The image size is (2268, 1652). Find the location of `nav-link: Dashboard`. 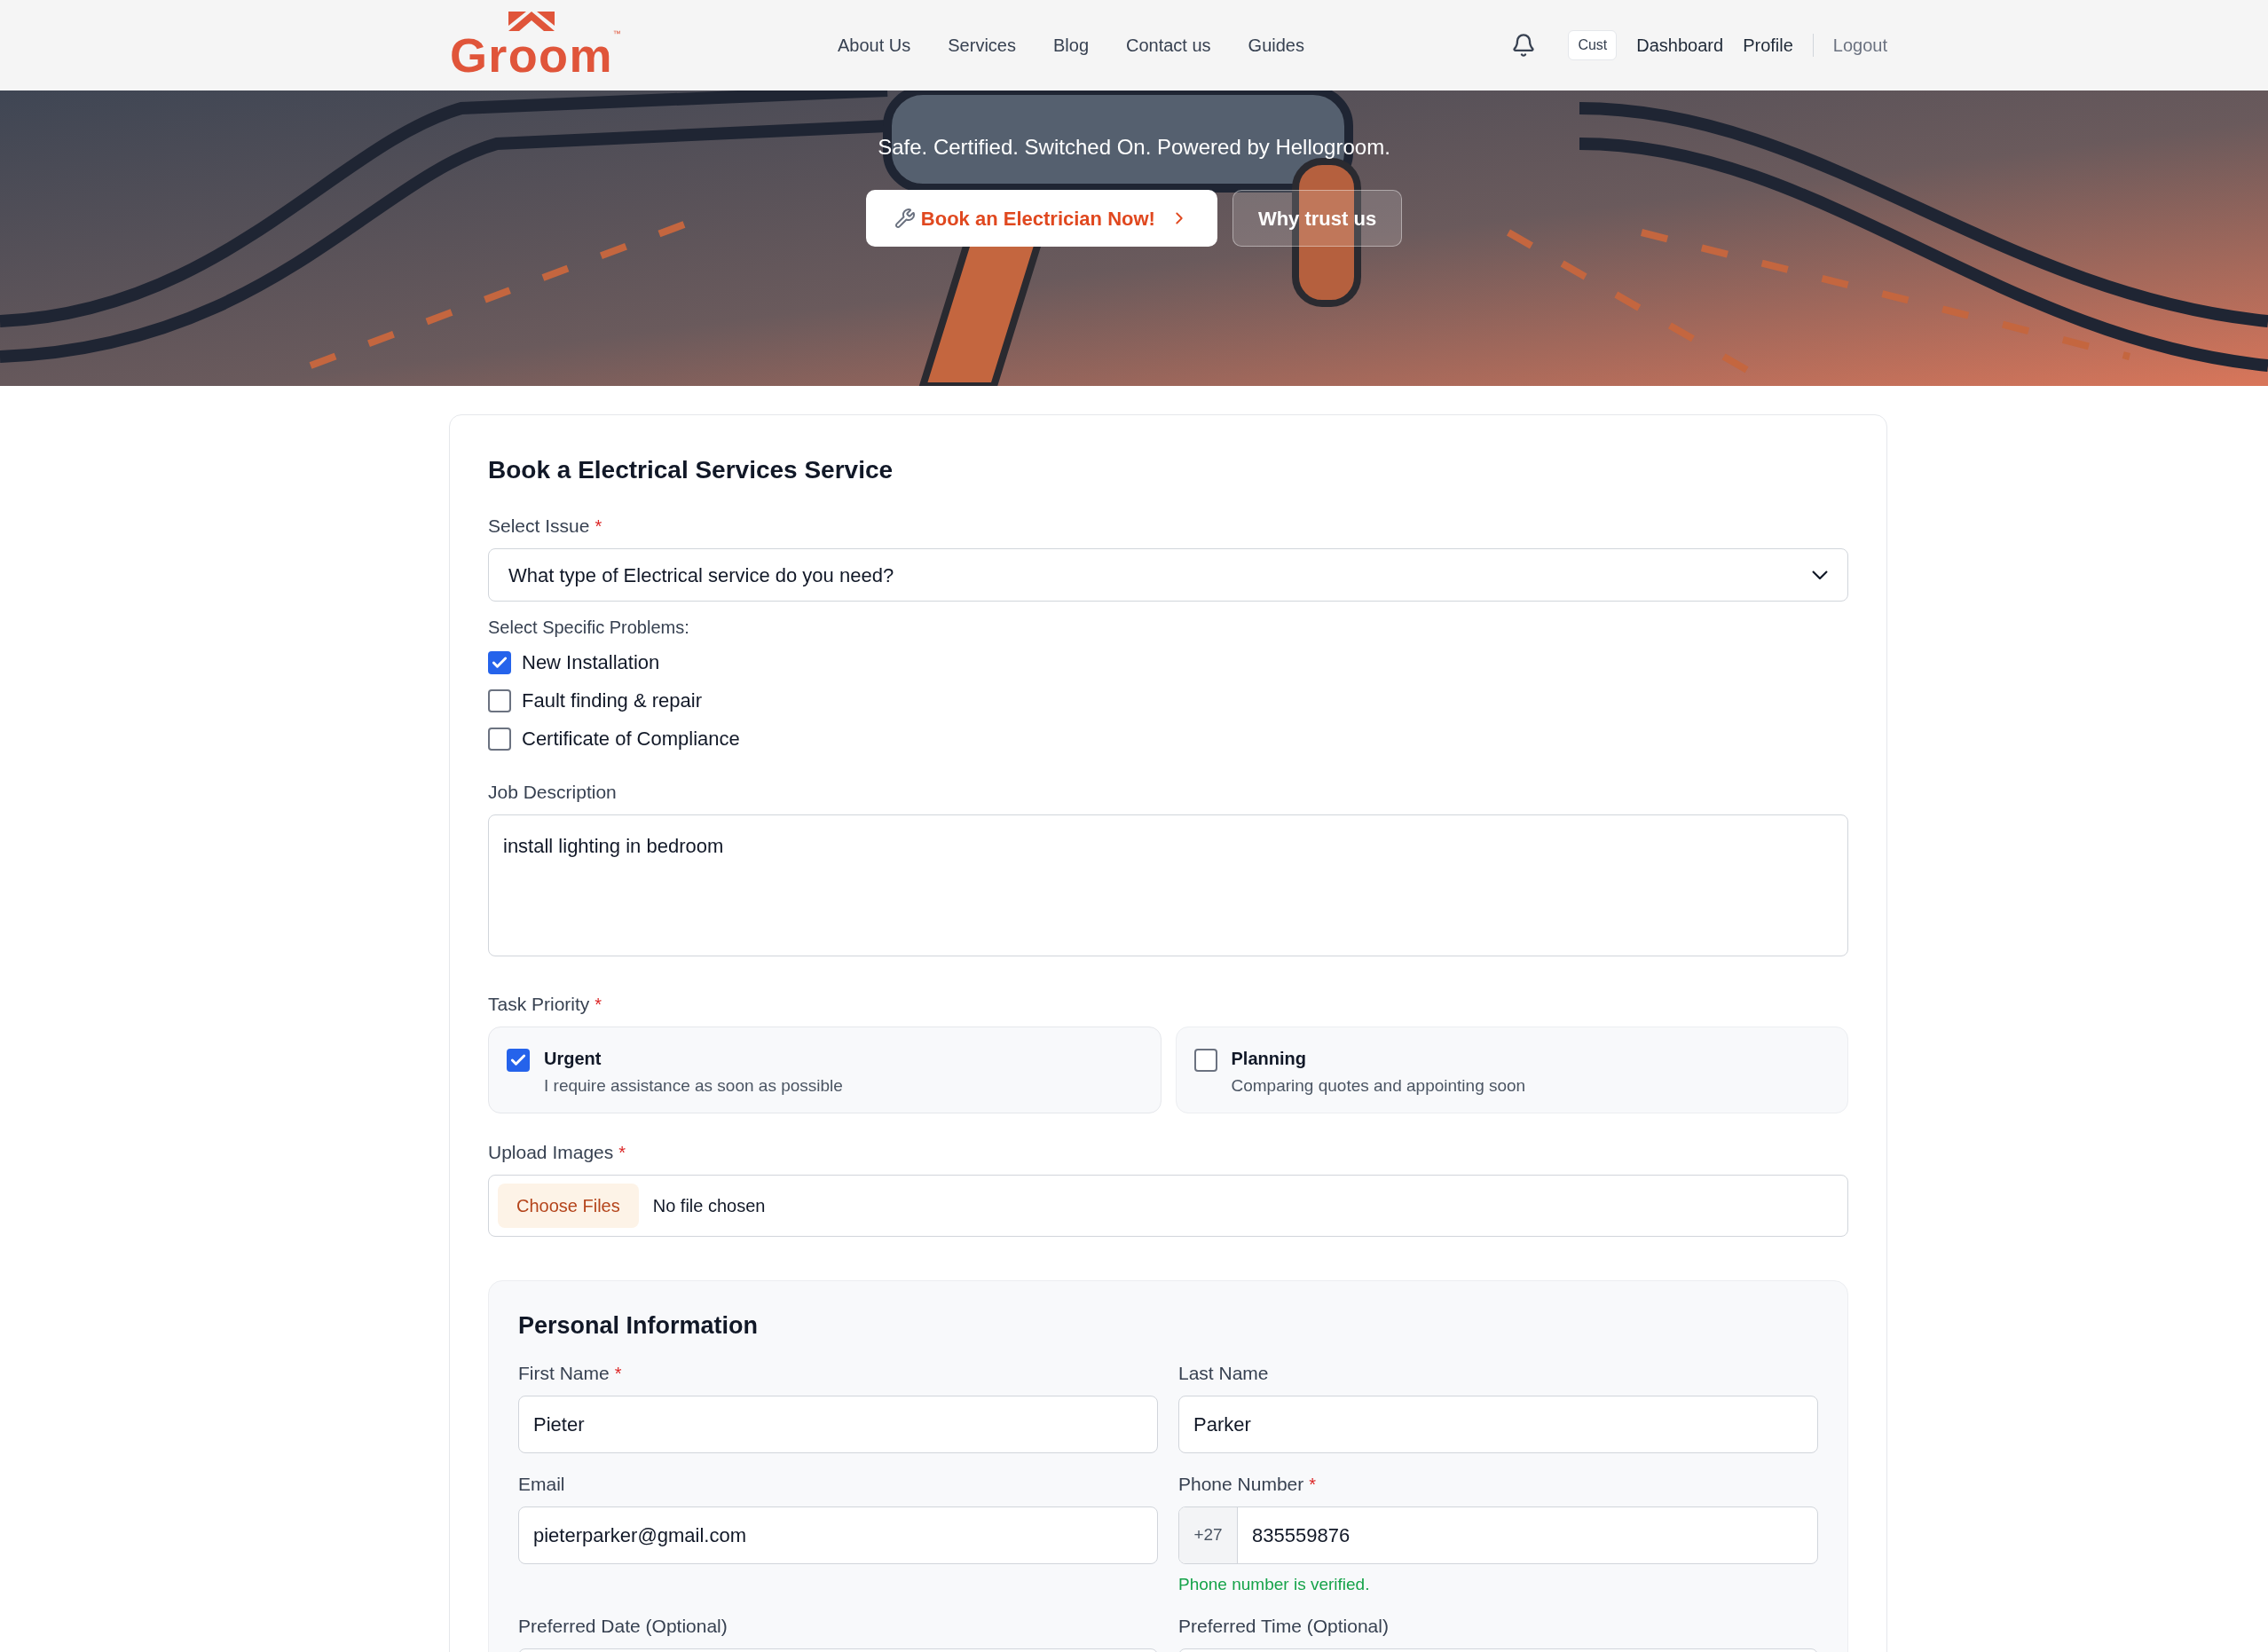

nav-link: Dashboard is located at coordinates (1680, 45).